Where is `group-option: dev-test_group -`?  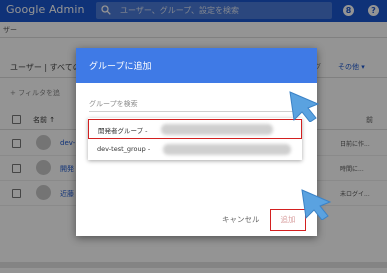
group-option: dev-test_group - is located at coordinates (195, 150).